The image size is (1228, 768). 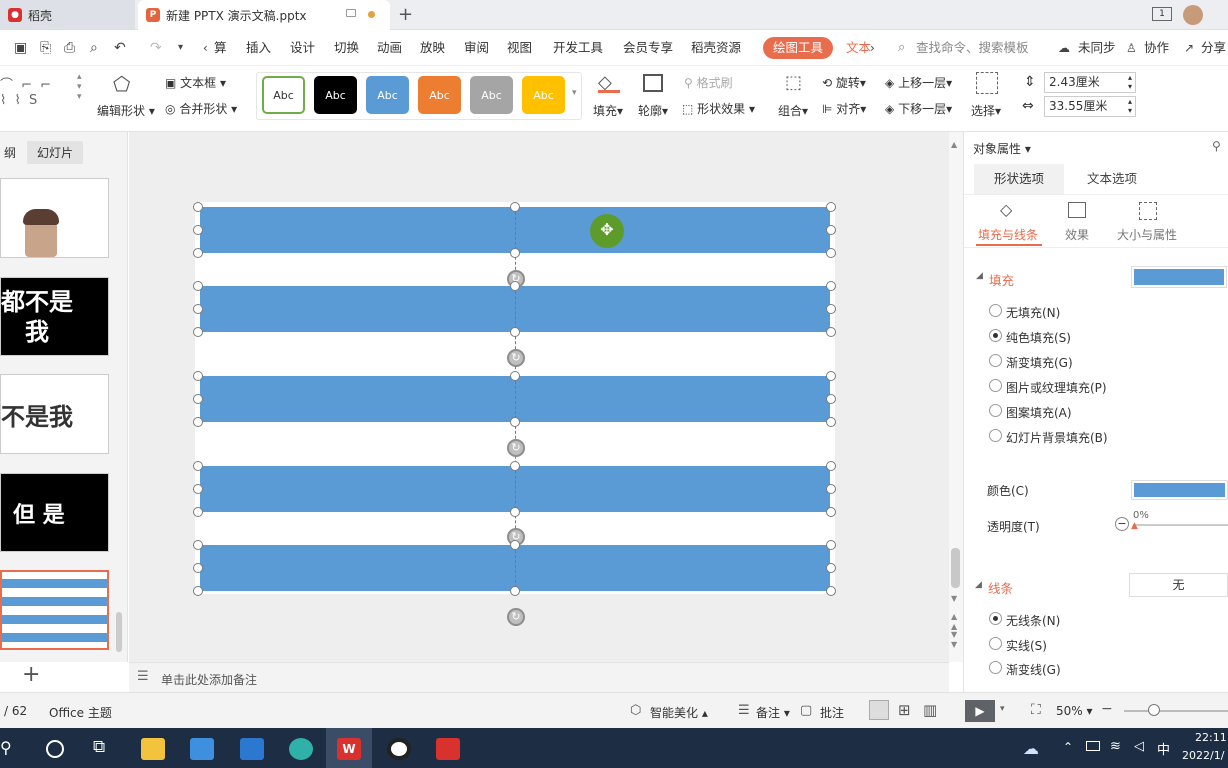 What do you see at coordinates (995, 385) in the screenshot?
I see `radio-picture-fill` at bounding box center [995, 385].